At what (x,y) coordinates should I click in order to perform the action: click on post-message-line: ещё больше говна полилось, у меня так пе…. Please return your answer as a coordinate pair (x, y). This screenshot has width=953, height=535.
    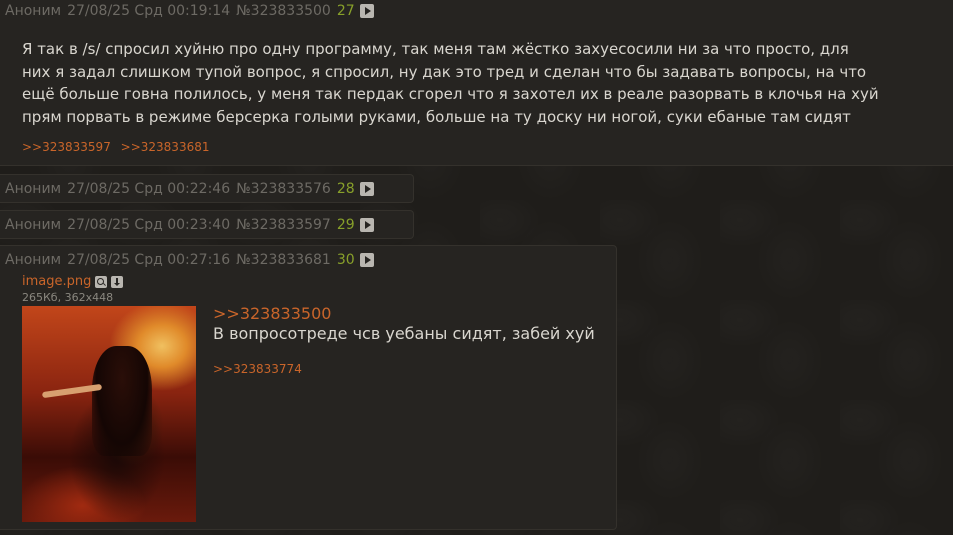
    Looking at the image, I should click on (450, 94).